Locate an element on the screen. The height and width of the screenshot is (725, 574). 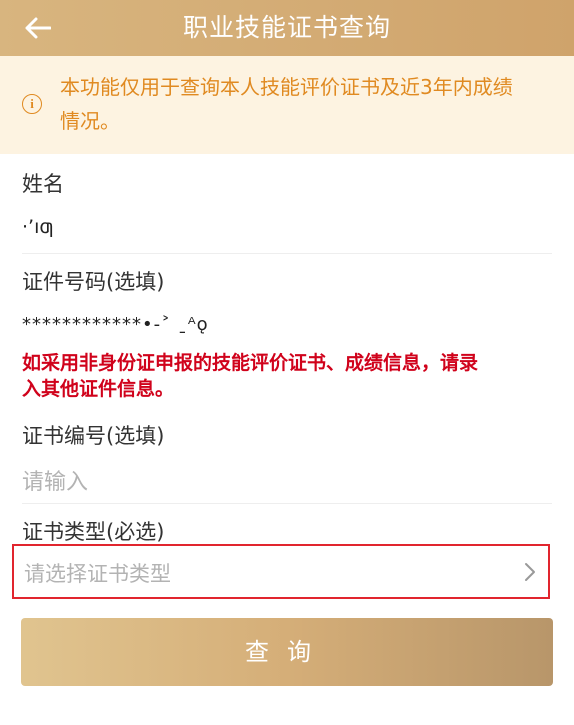
name-field: ·’ıƣ is located at coordinates (38, 227).